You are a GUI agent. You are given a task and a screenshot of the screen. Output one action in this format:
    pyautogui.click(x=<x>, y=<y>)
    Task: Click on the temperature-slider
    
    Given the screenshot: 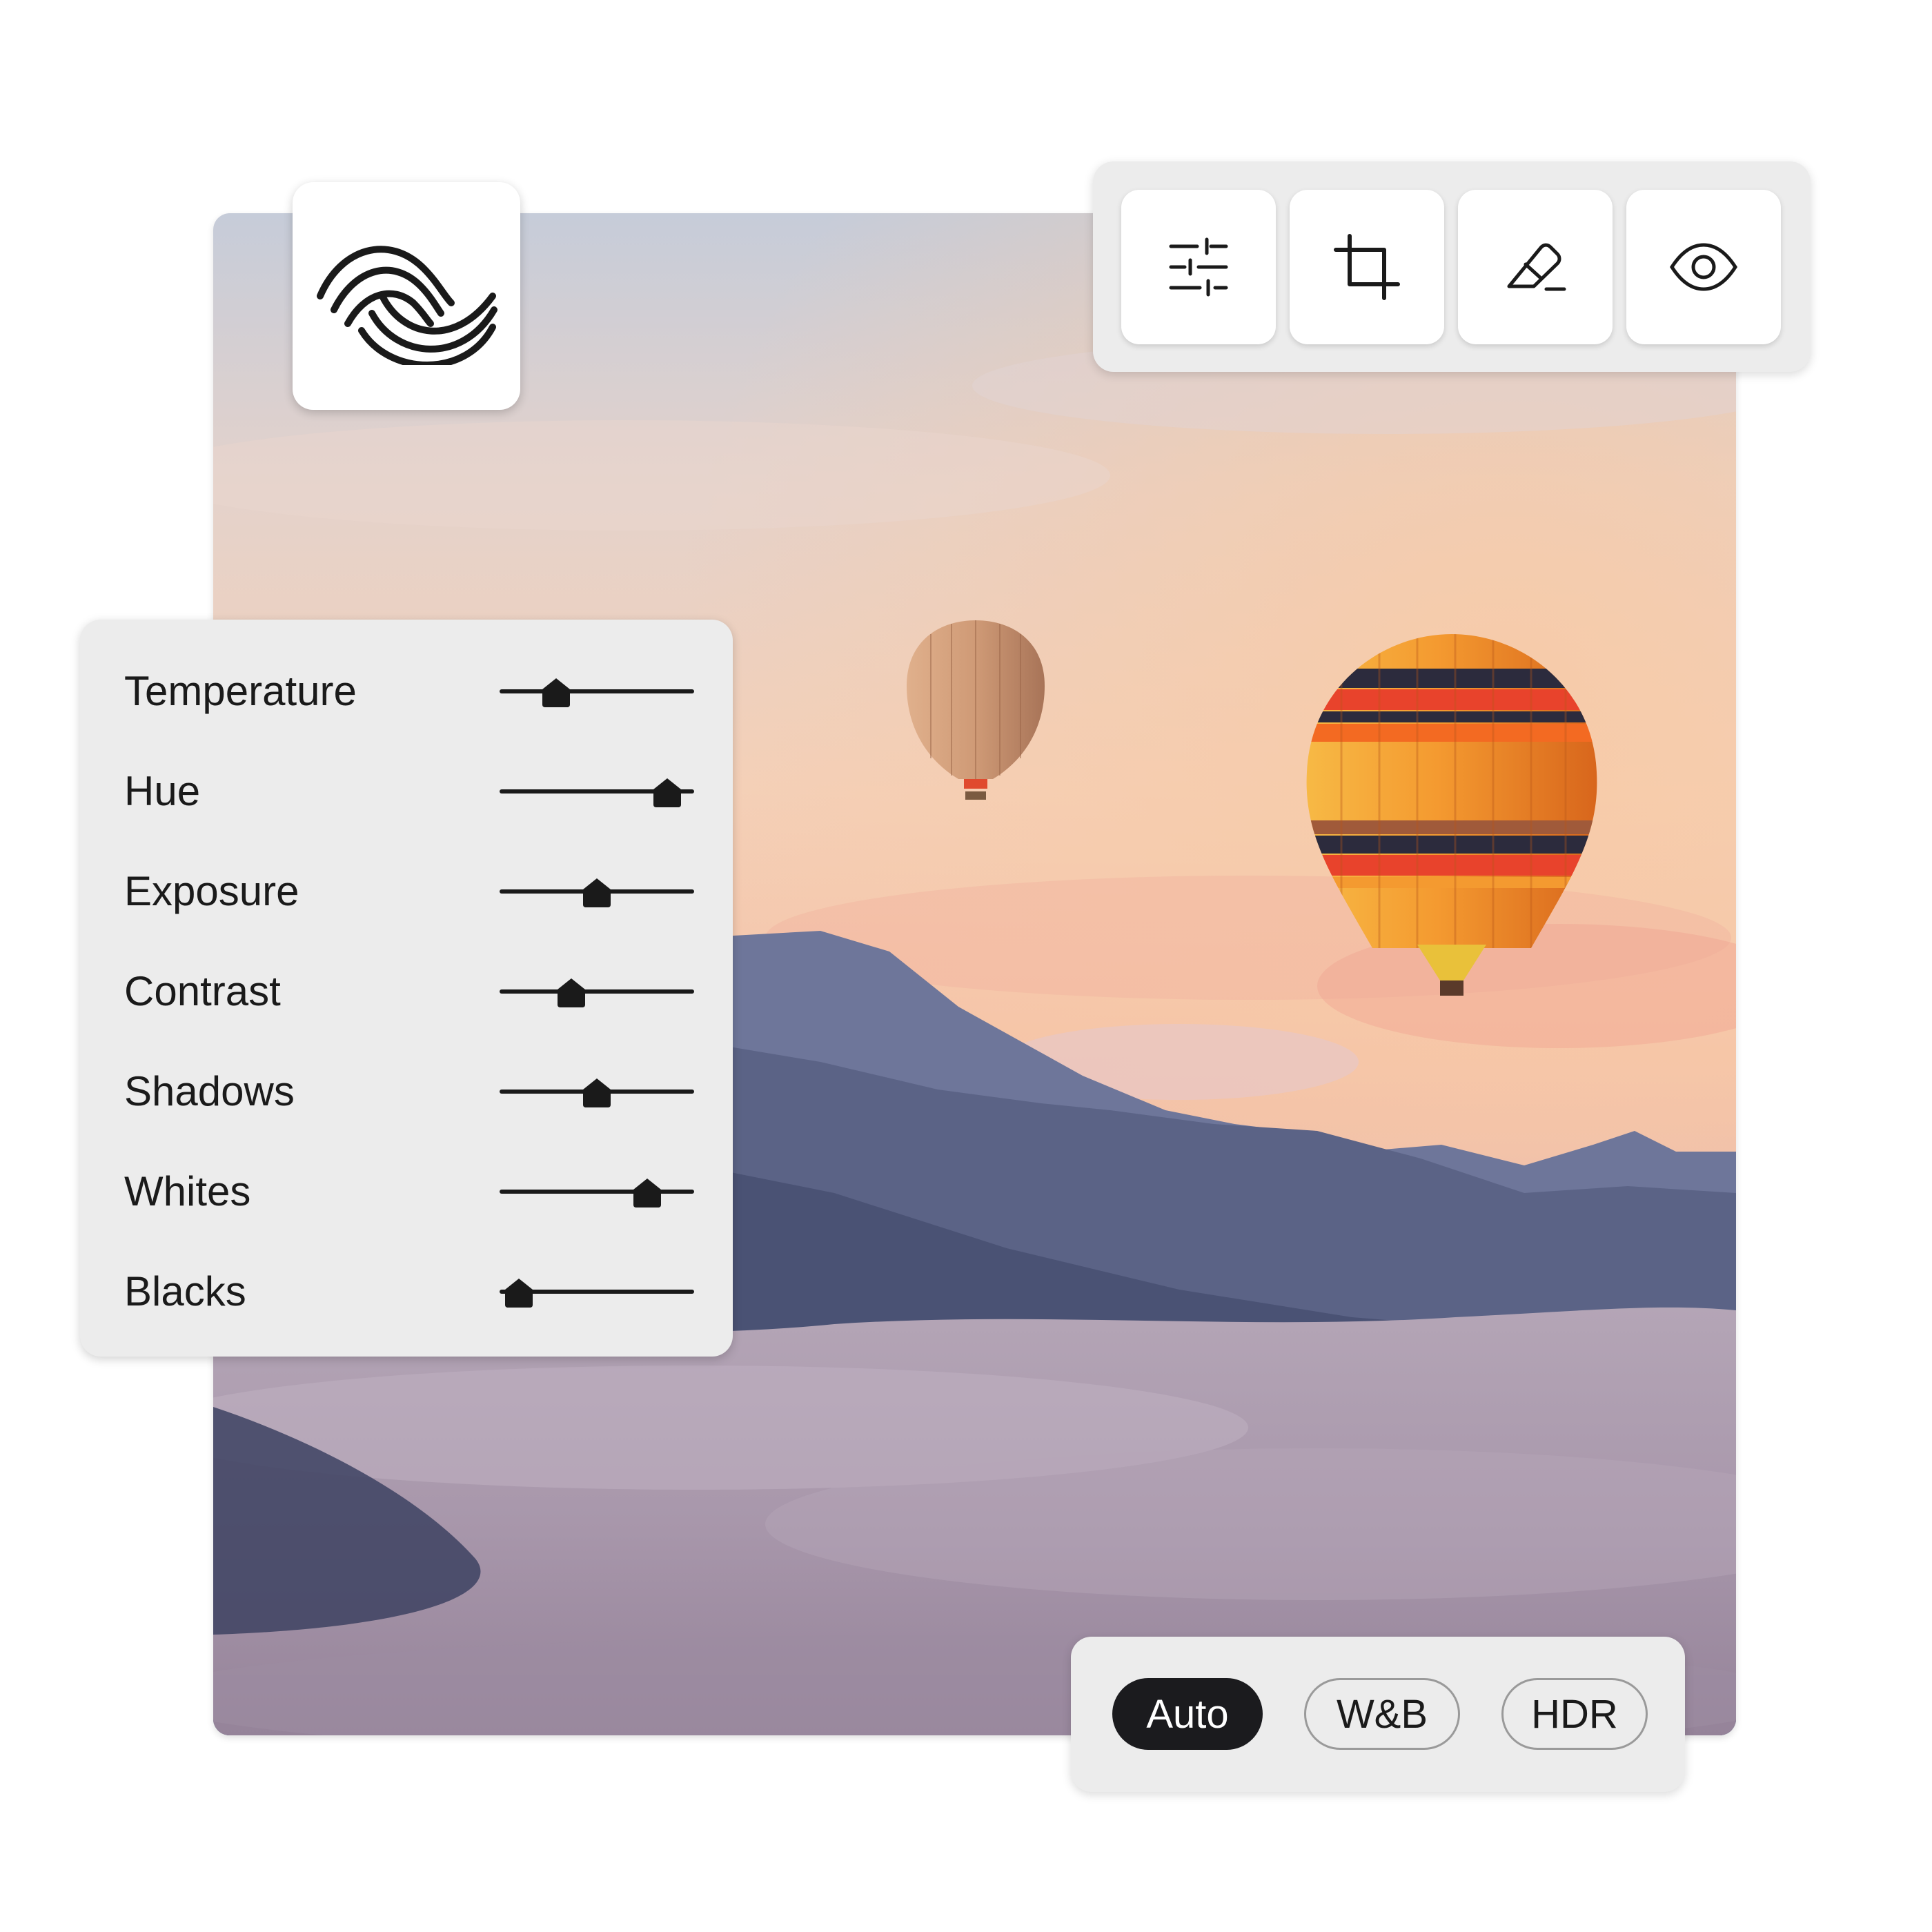 What is the action you would take?
    pyautogui.click(x=597, y=692)
    